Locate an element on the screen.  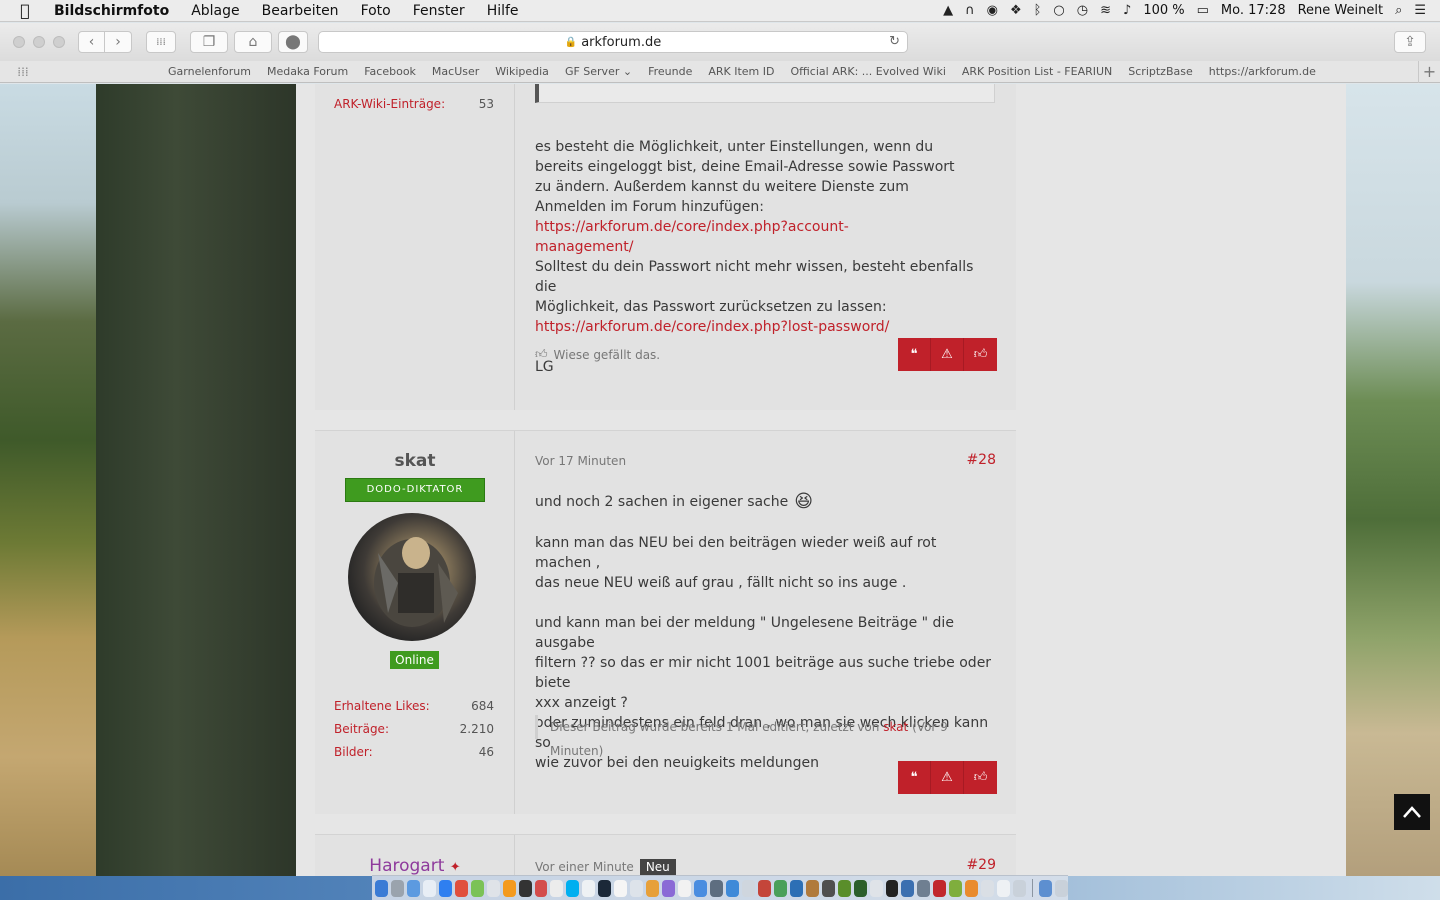
time-machine-icon: ◷ is located at coordinates (1082, 10).